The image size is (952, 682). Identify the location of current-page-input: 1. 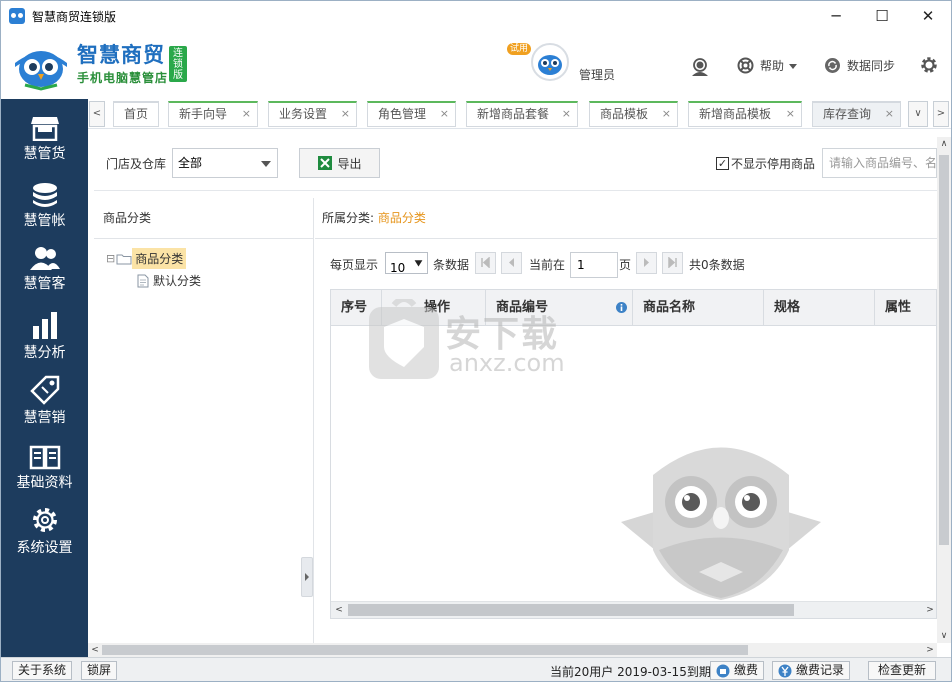
(594, 265).